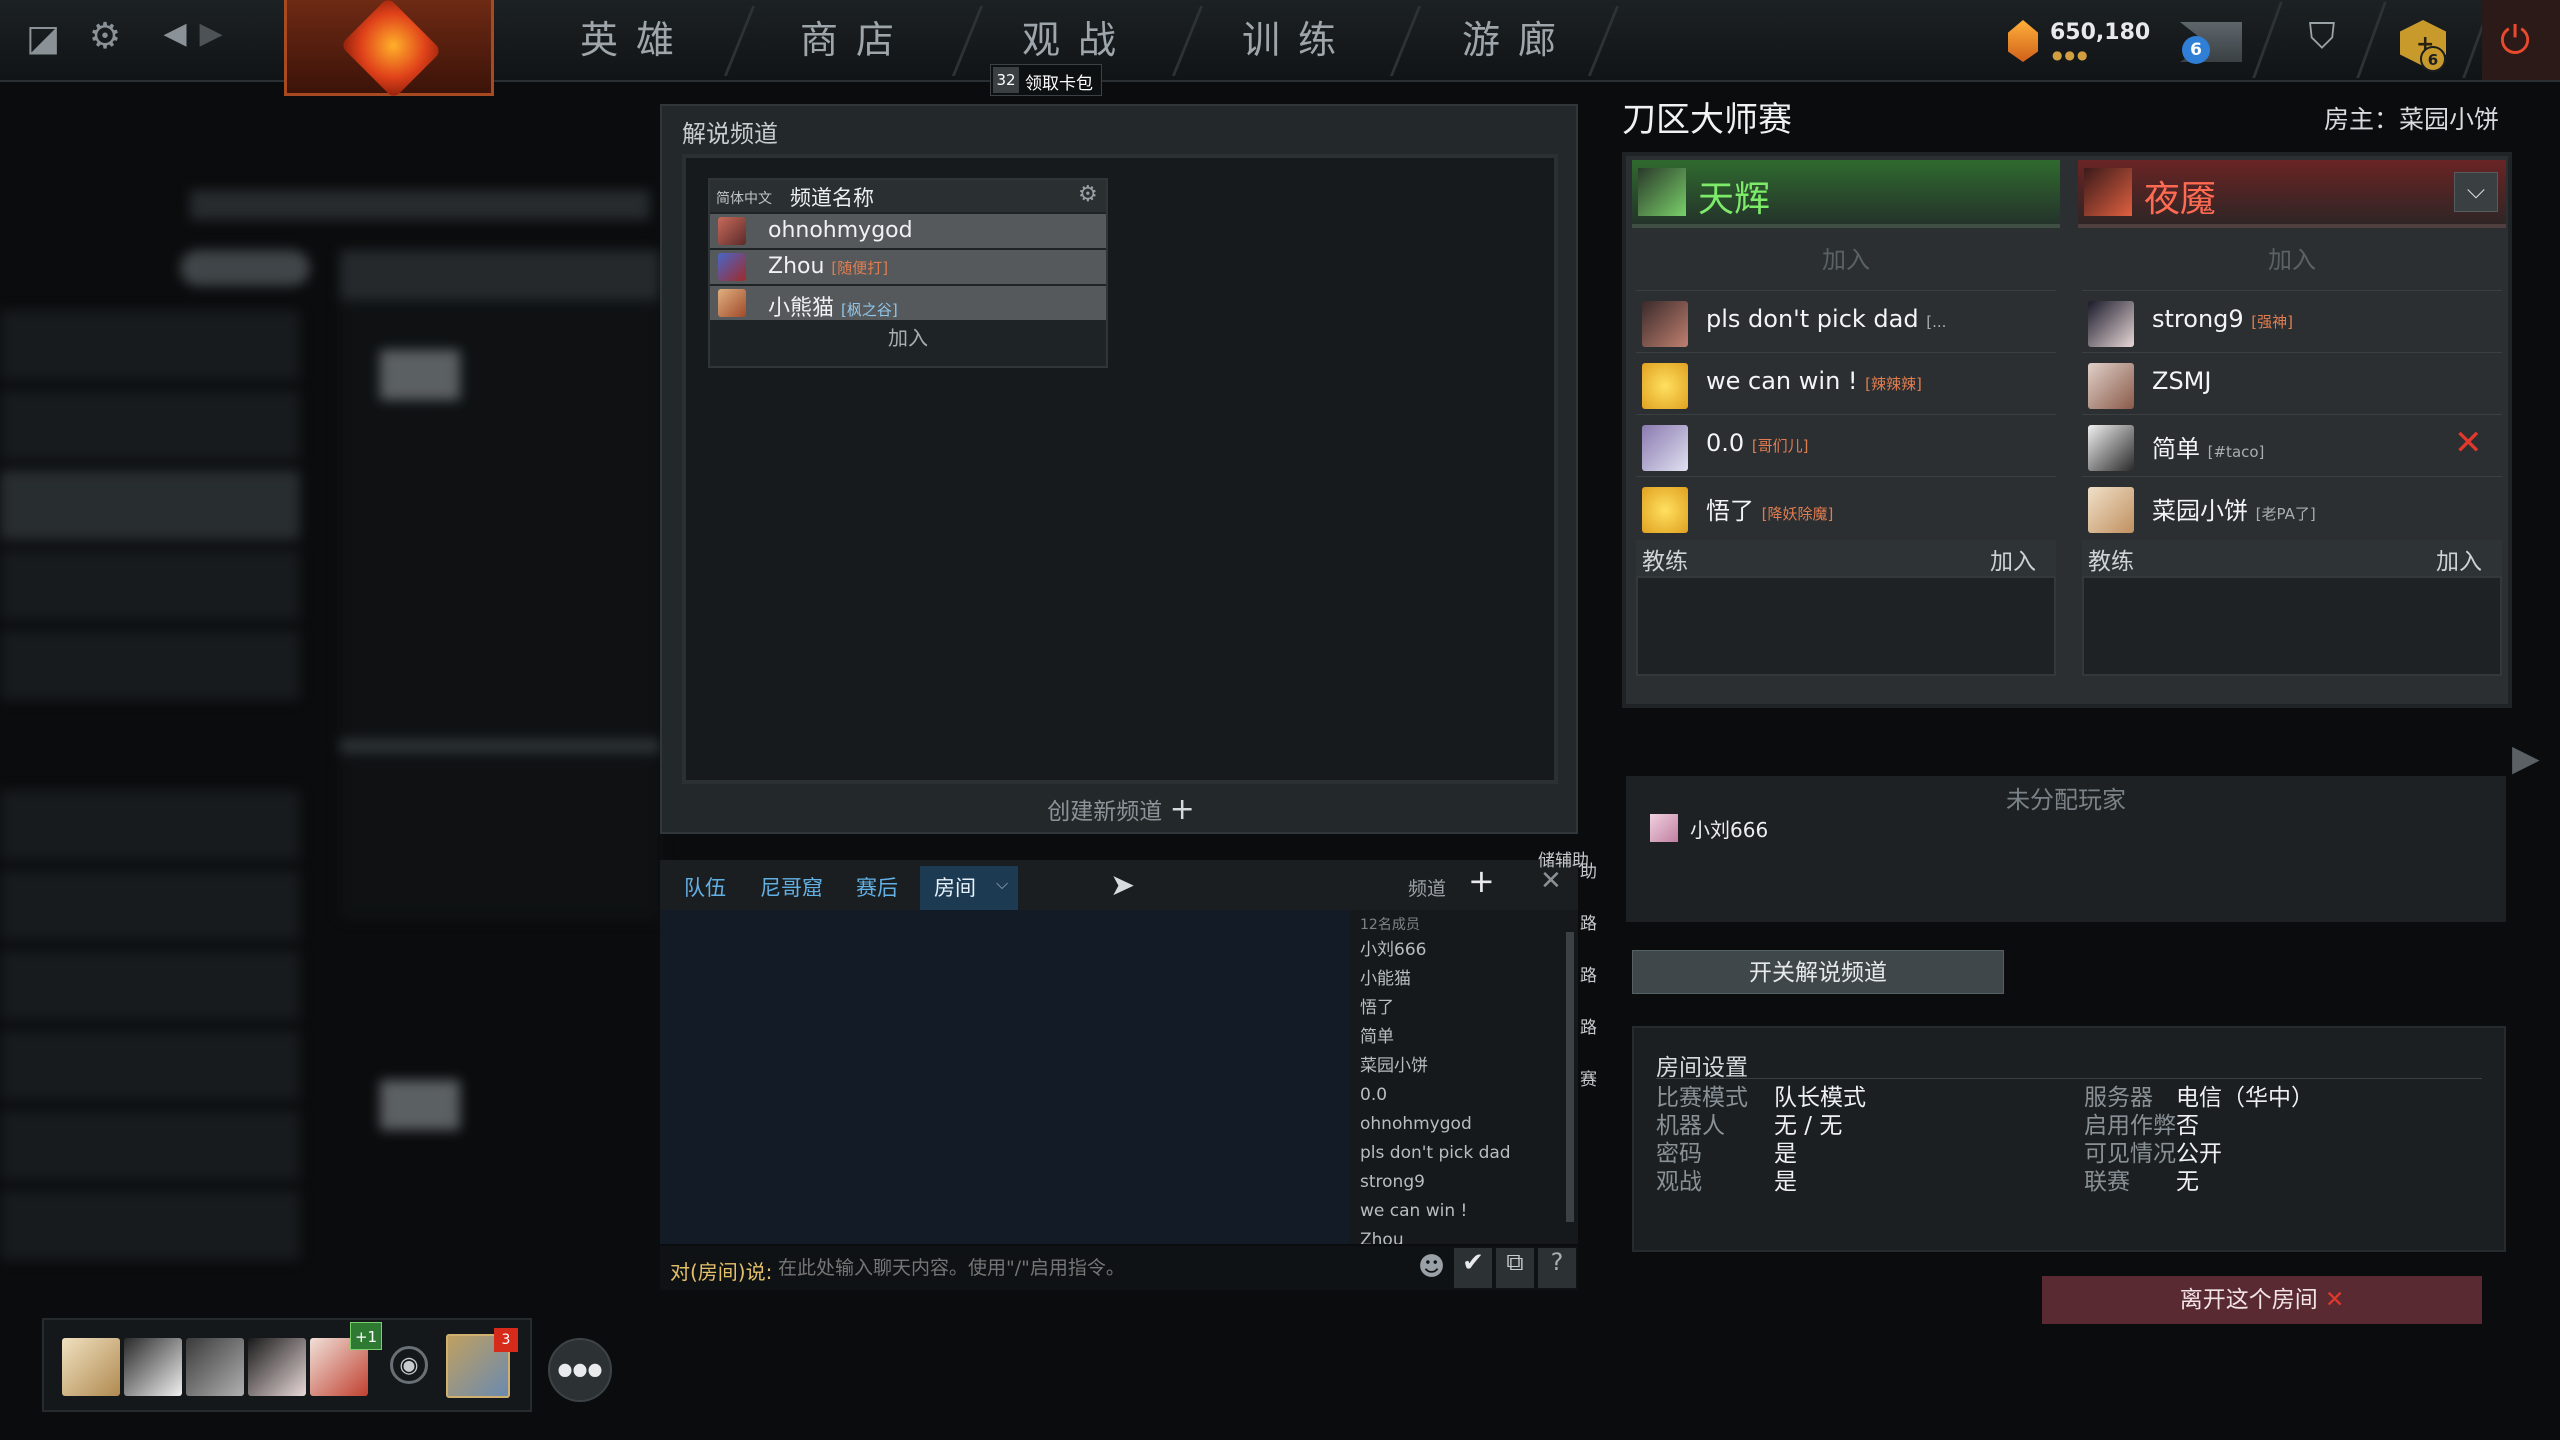  Describe the element at coordinates (2322, 37) in the screenshot. I see `armory-icon: ⛉` at that location.